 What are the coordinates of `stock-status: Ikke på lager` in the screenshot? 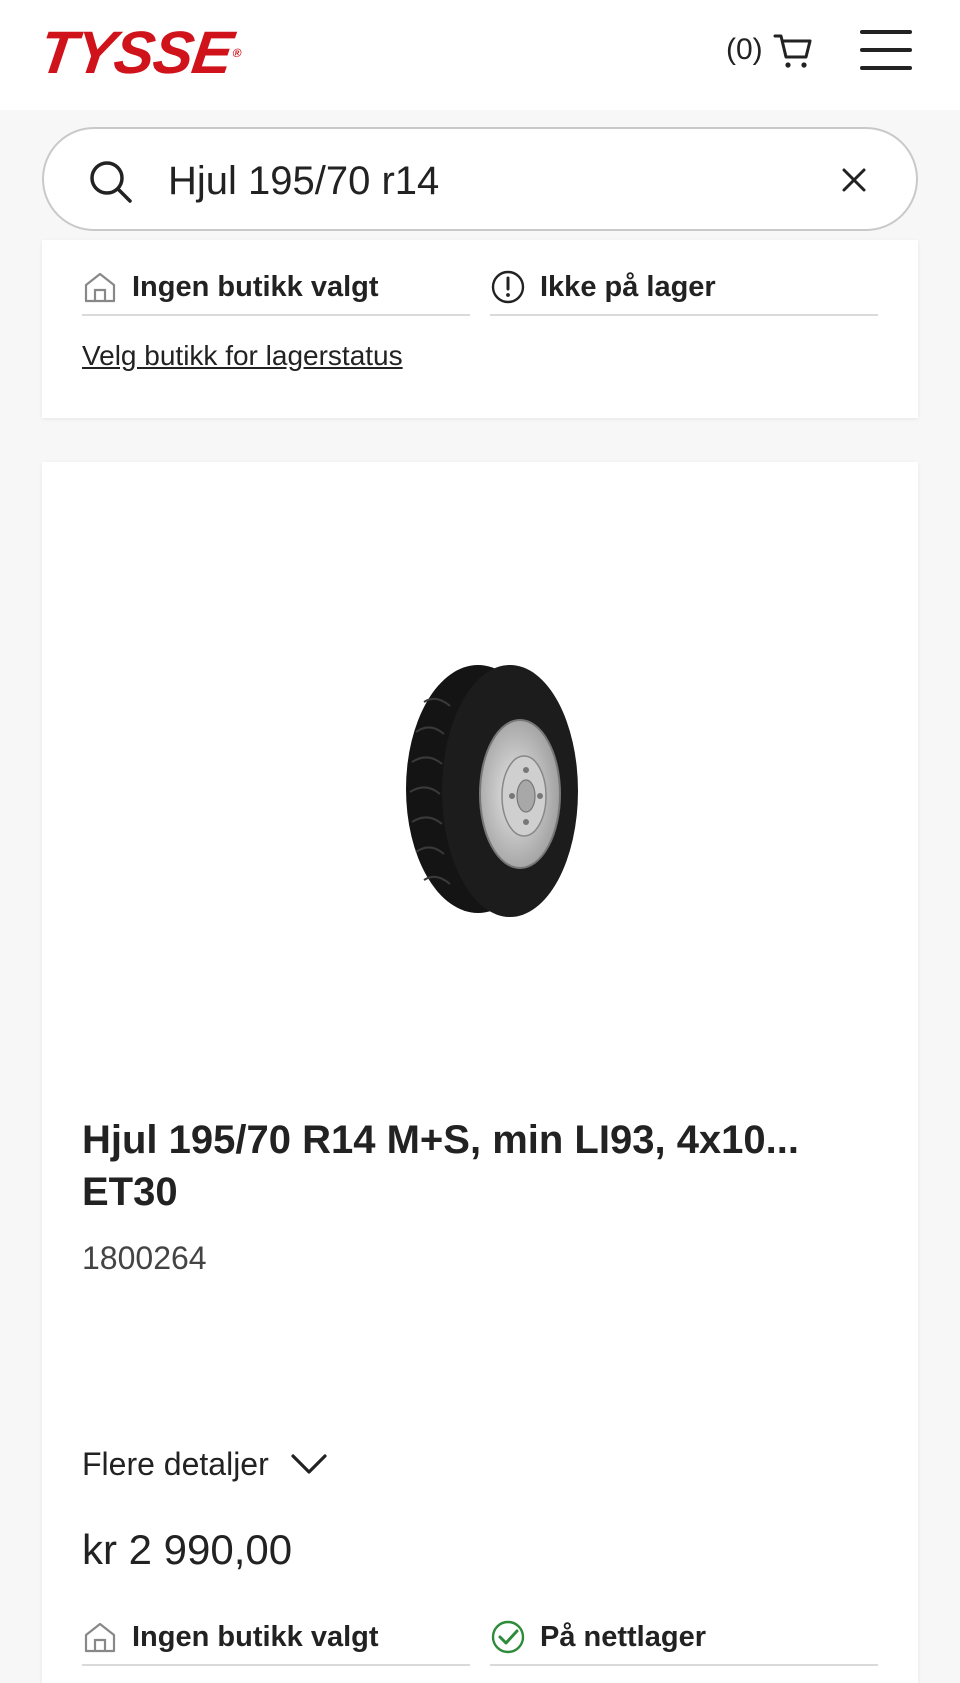 It's located at (684, 288).